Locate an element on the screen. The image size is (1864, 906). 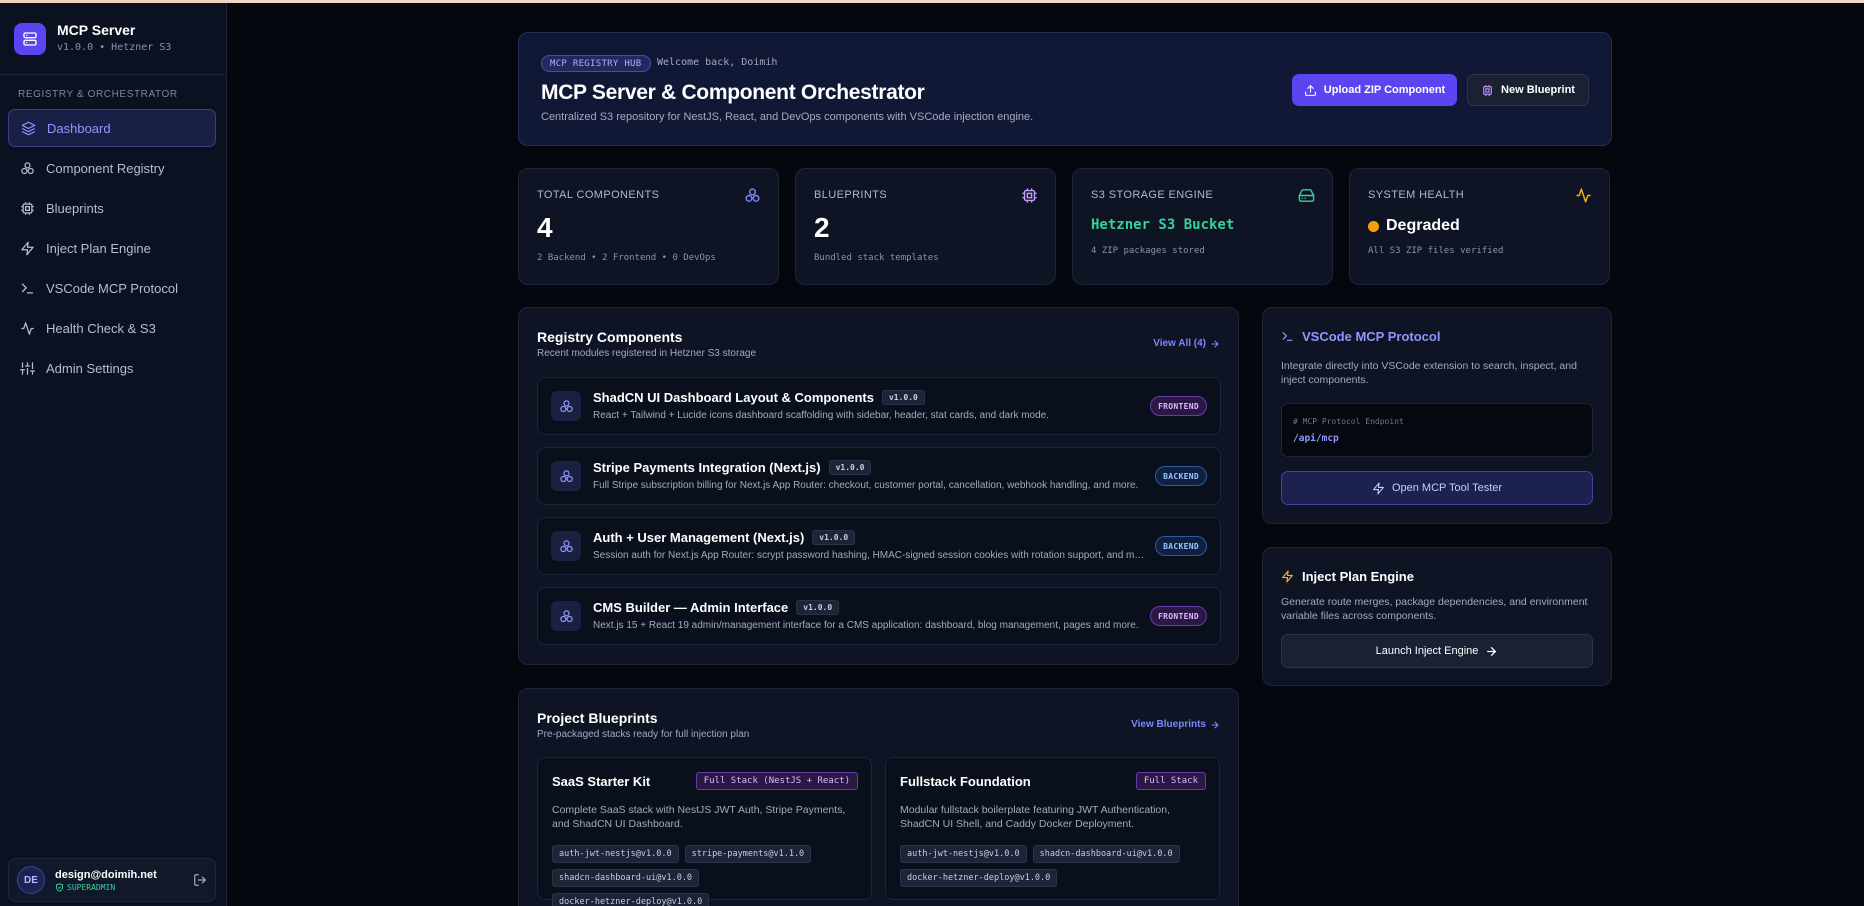
component-chip: auth-jwt-nestjs@v1.0.0 is located at coordinates (615, 854).